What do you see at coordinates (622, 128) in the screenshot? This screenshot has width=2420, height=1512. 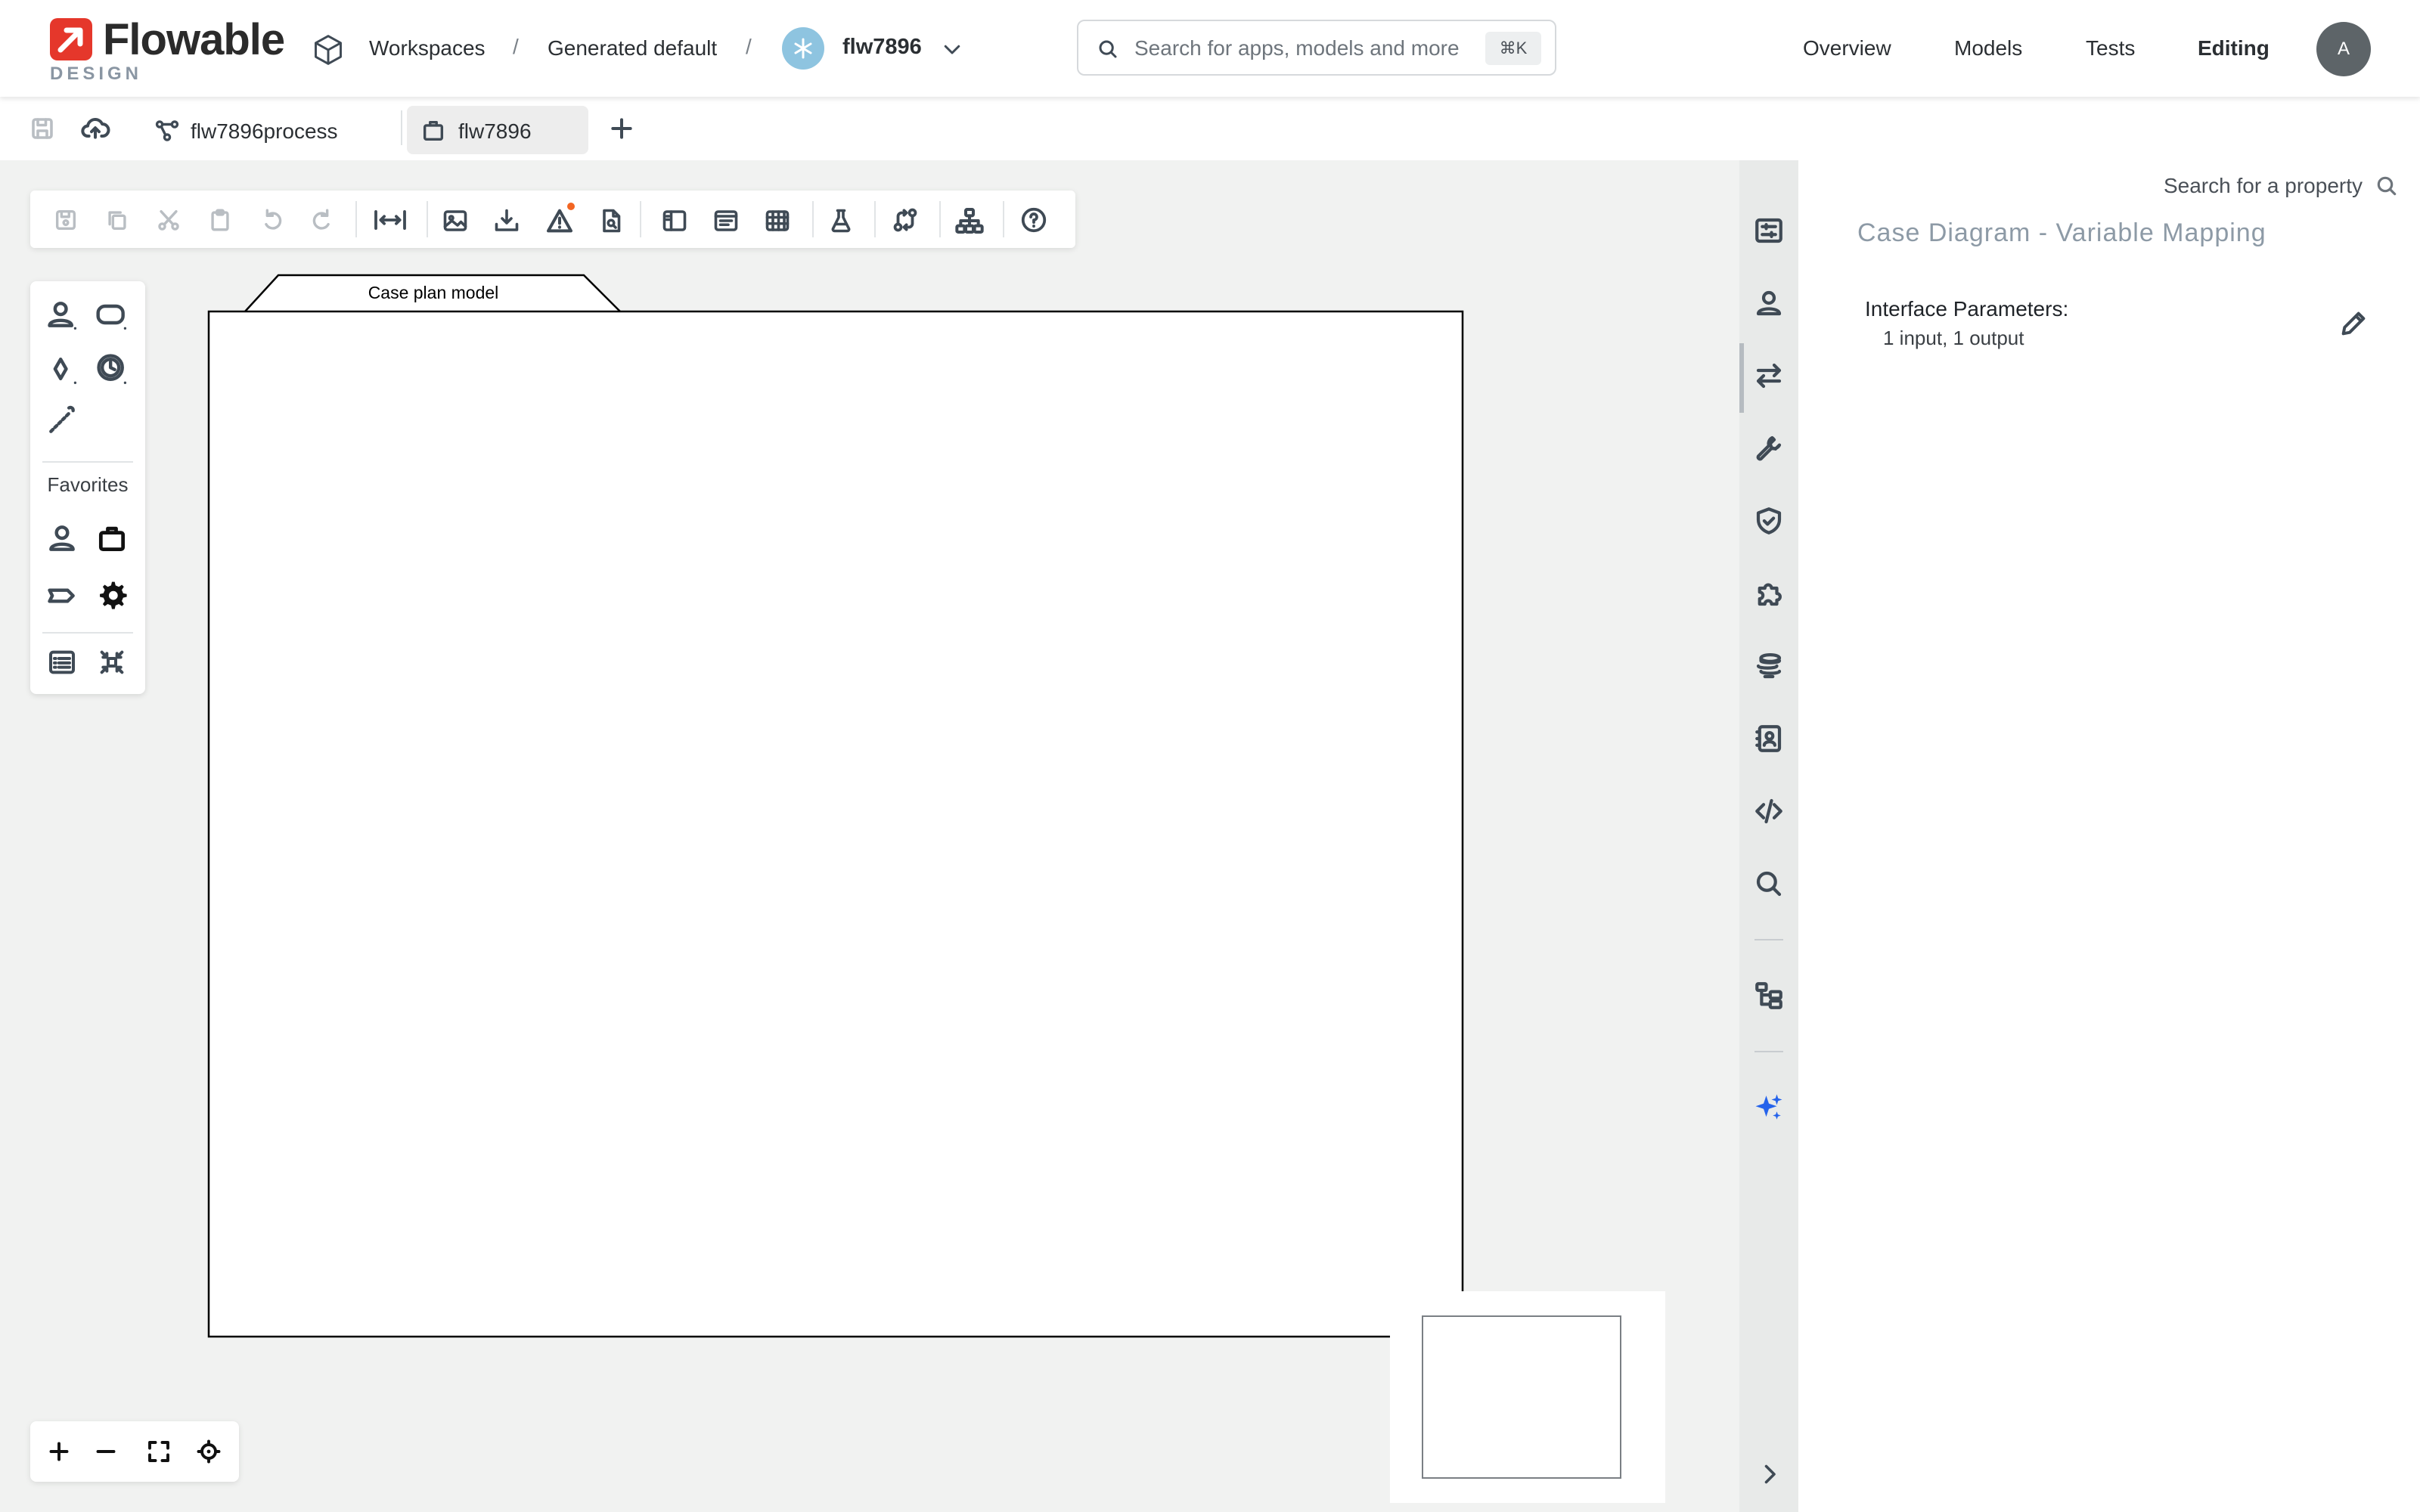 I see `add-tab-icon` at bounding box center [622, 128].